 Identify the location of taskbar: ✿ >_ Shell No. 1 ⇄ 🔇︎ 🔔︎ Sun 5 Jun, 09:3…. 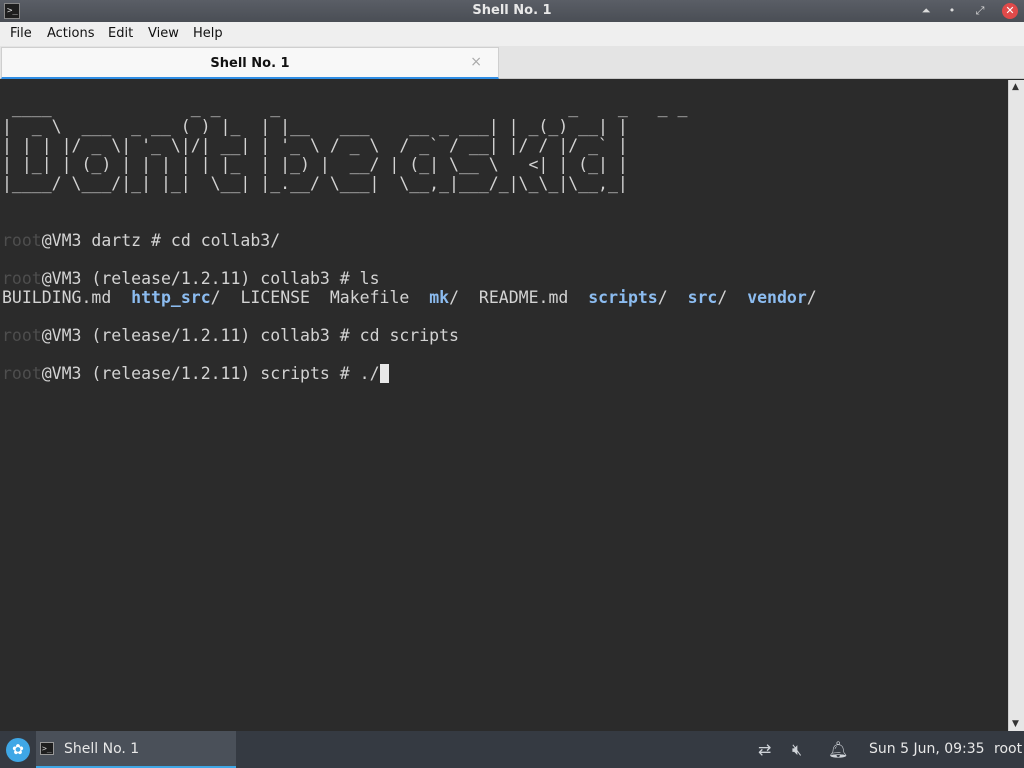
(512, 749).